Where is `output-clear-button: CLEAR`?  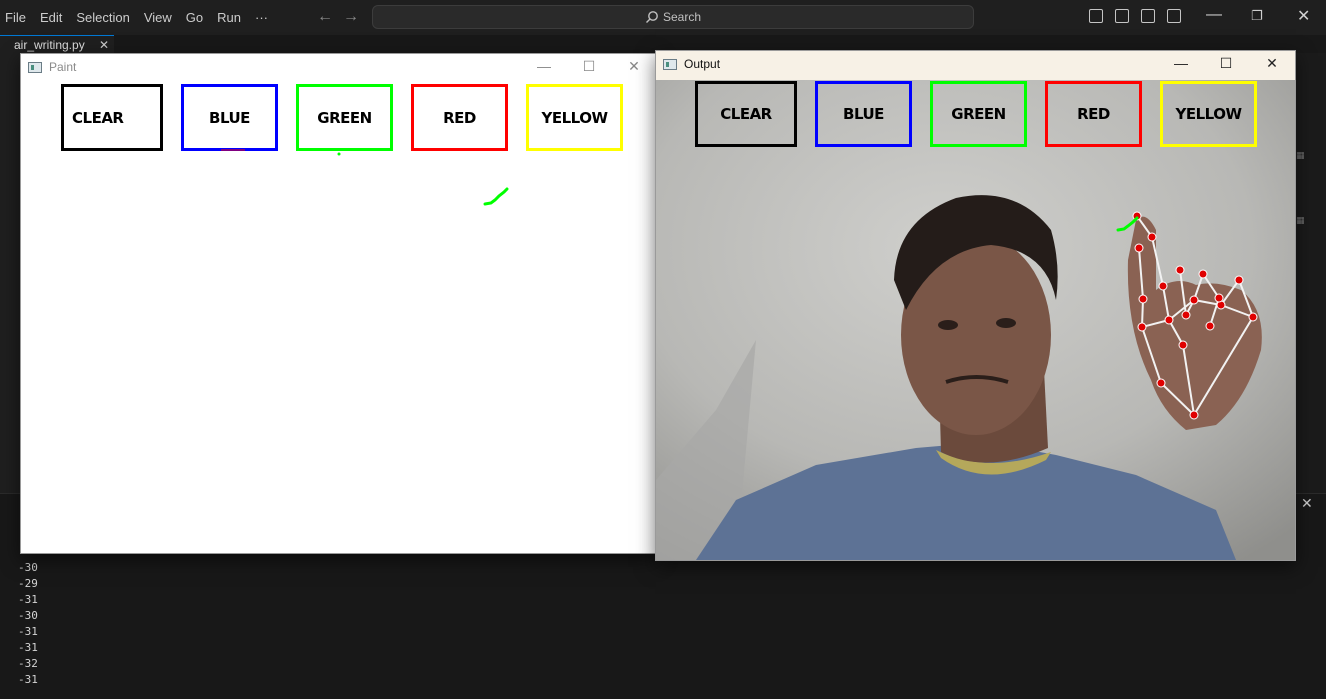 output-clear-button: CLEAR is located at coordinates (746, 114).